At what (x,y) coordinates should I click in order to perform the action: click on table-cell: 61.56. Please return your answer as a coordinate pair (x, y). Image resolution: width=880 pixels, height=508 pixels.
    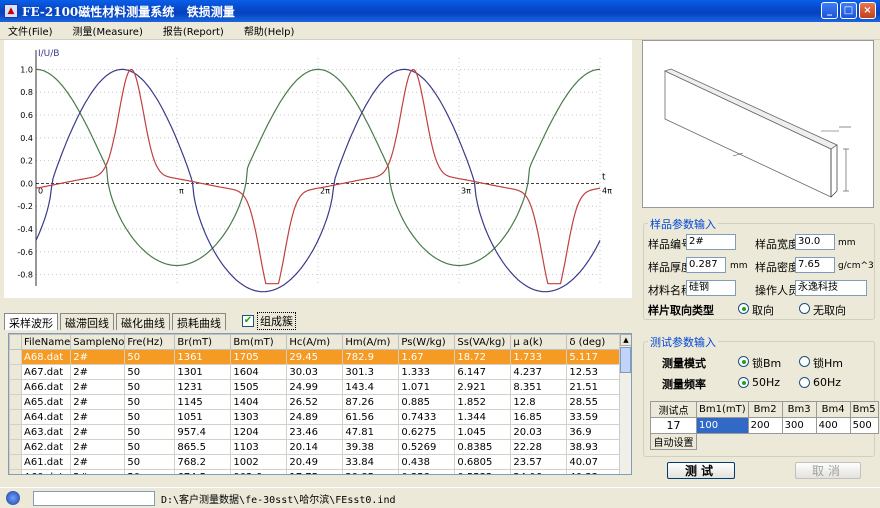
    Looking at the image, I should click on (371, 417).